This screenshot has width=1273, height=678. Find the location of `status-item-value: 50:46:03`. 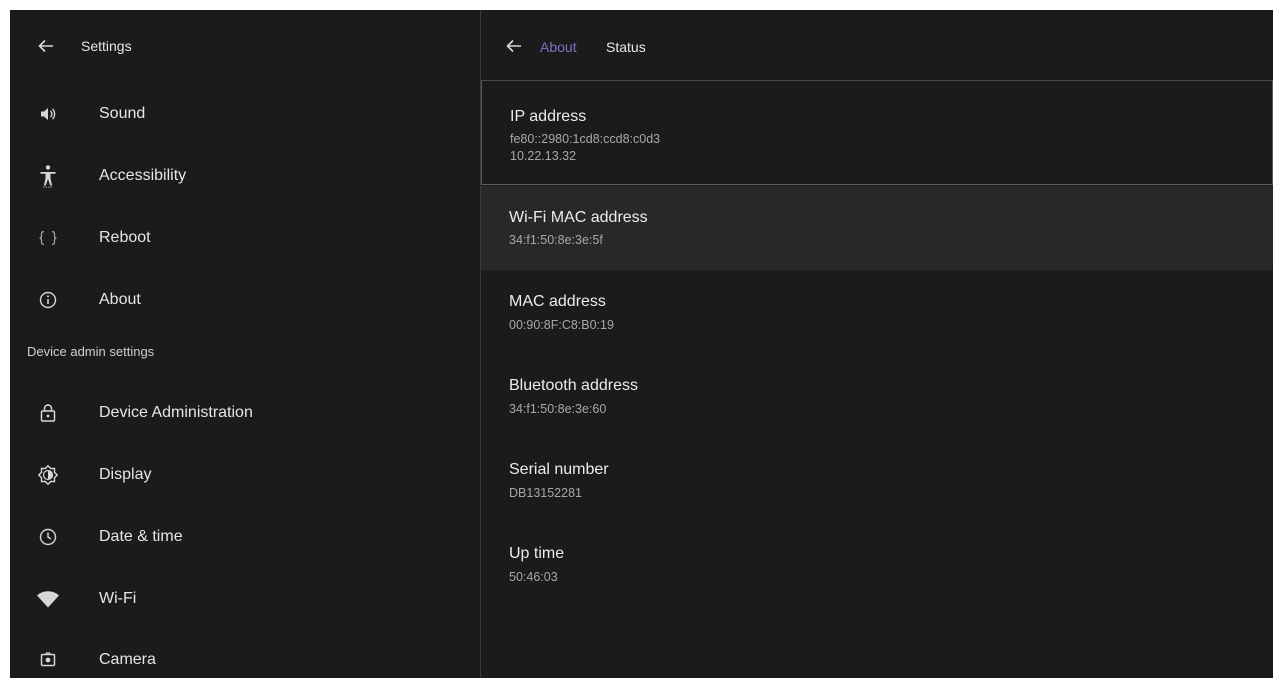

status-item-value: 50:46:03 is located at coordinates (533, 577).